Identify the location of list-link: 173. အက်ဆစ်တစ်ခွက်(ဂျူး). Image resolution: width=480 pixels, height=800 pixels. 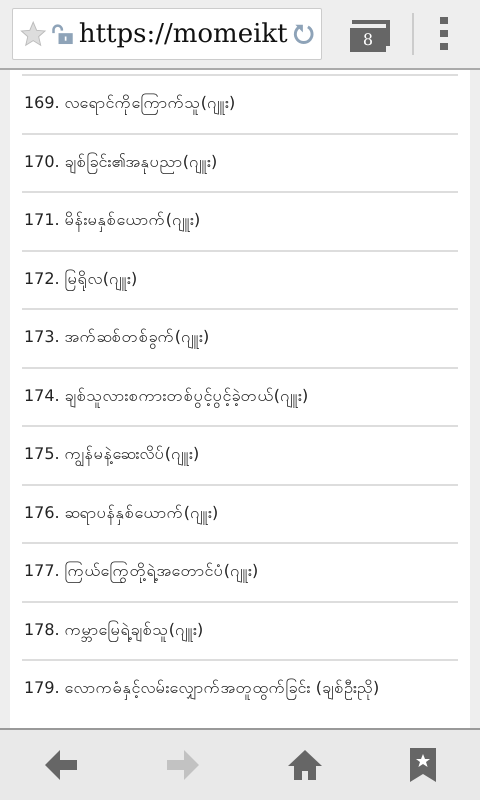
(116, 338).